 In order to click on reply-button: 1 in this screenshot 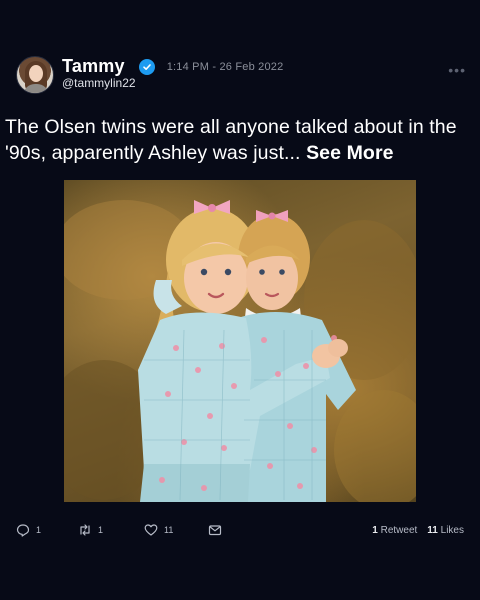, I will do `click(28, 530)`.